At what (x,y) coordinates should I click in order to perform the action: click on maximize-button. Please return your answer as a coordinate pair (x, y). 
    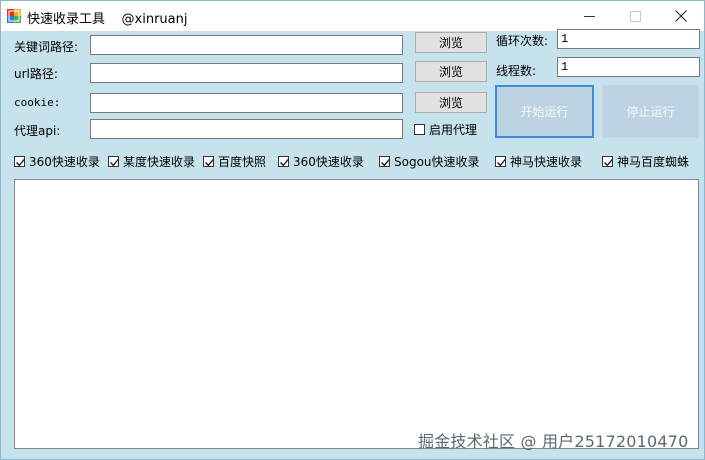
    Looking at the image, I should click on (635, 16).